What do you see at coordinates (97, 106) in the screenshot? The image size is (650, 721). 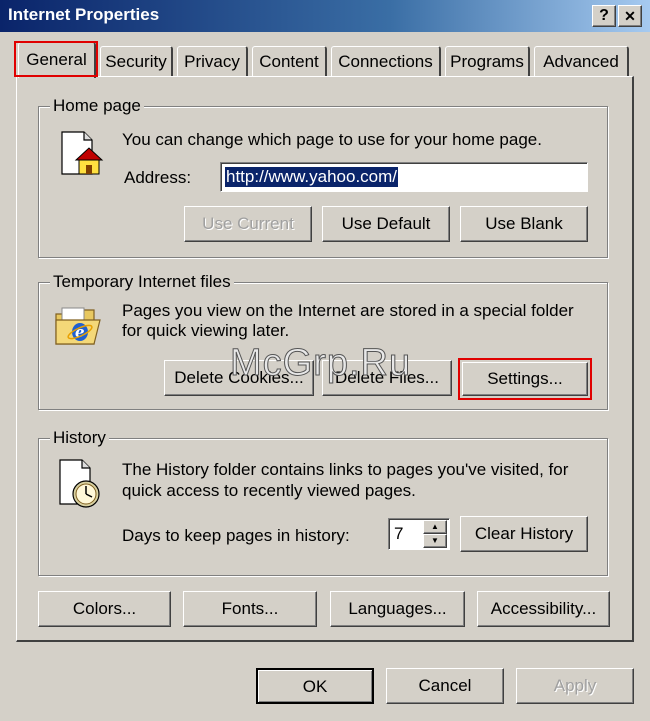 I see `home-page-legend: Home page` at bounding box center [97, 106].